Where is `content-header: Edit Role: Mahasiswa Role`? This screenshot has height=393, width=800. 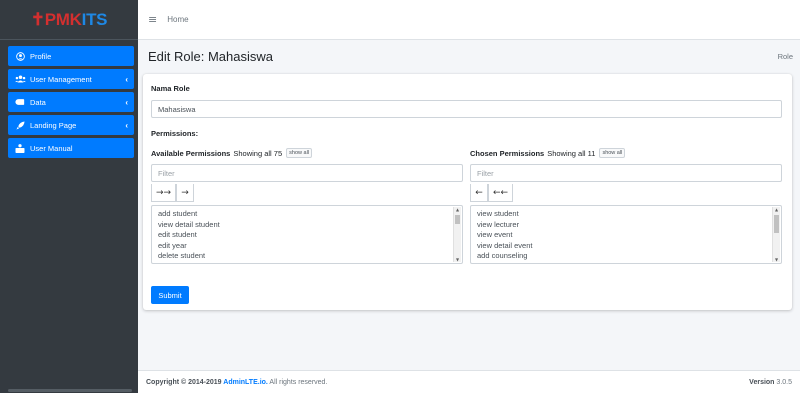
content-header: Edit Role: Mahasiswa Role is located at coordinates (470, 56).